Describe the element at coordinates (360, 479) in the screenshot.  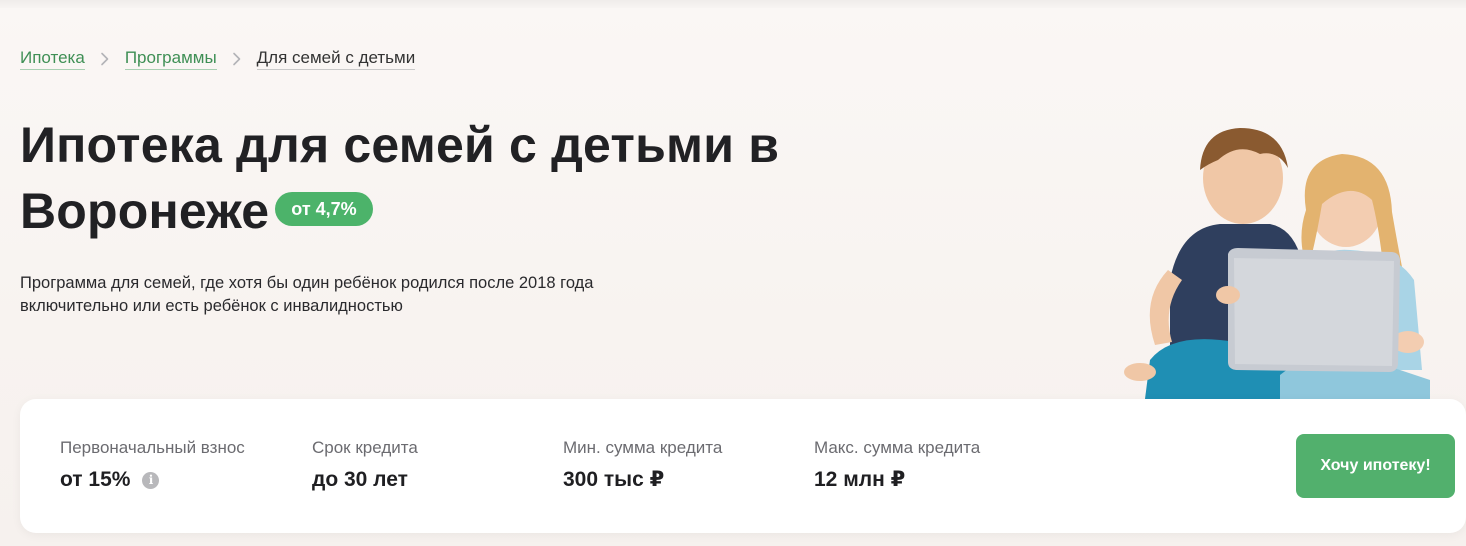
I see `param-value: до 30 лет` at that location.